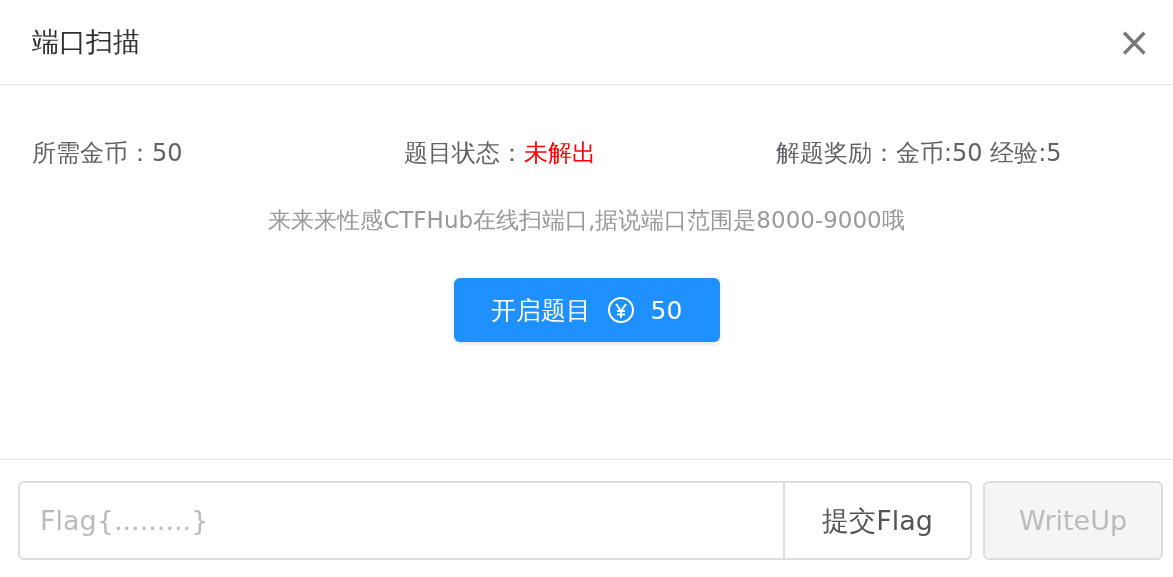  I want to click on submit-flag-button: 提交Flag, so click(878, 520).